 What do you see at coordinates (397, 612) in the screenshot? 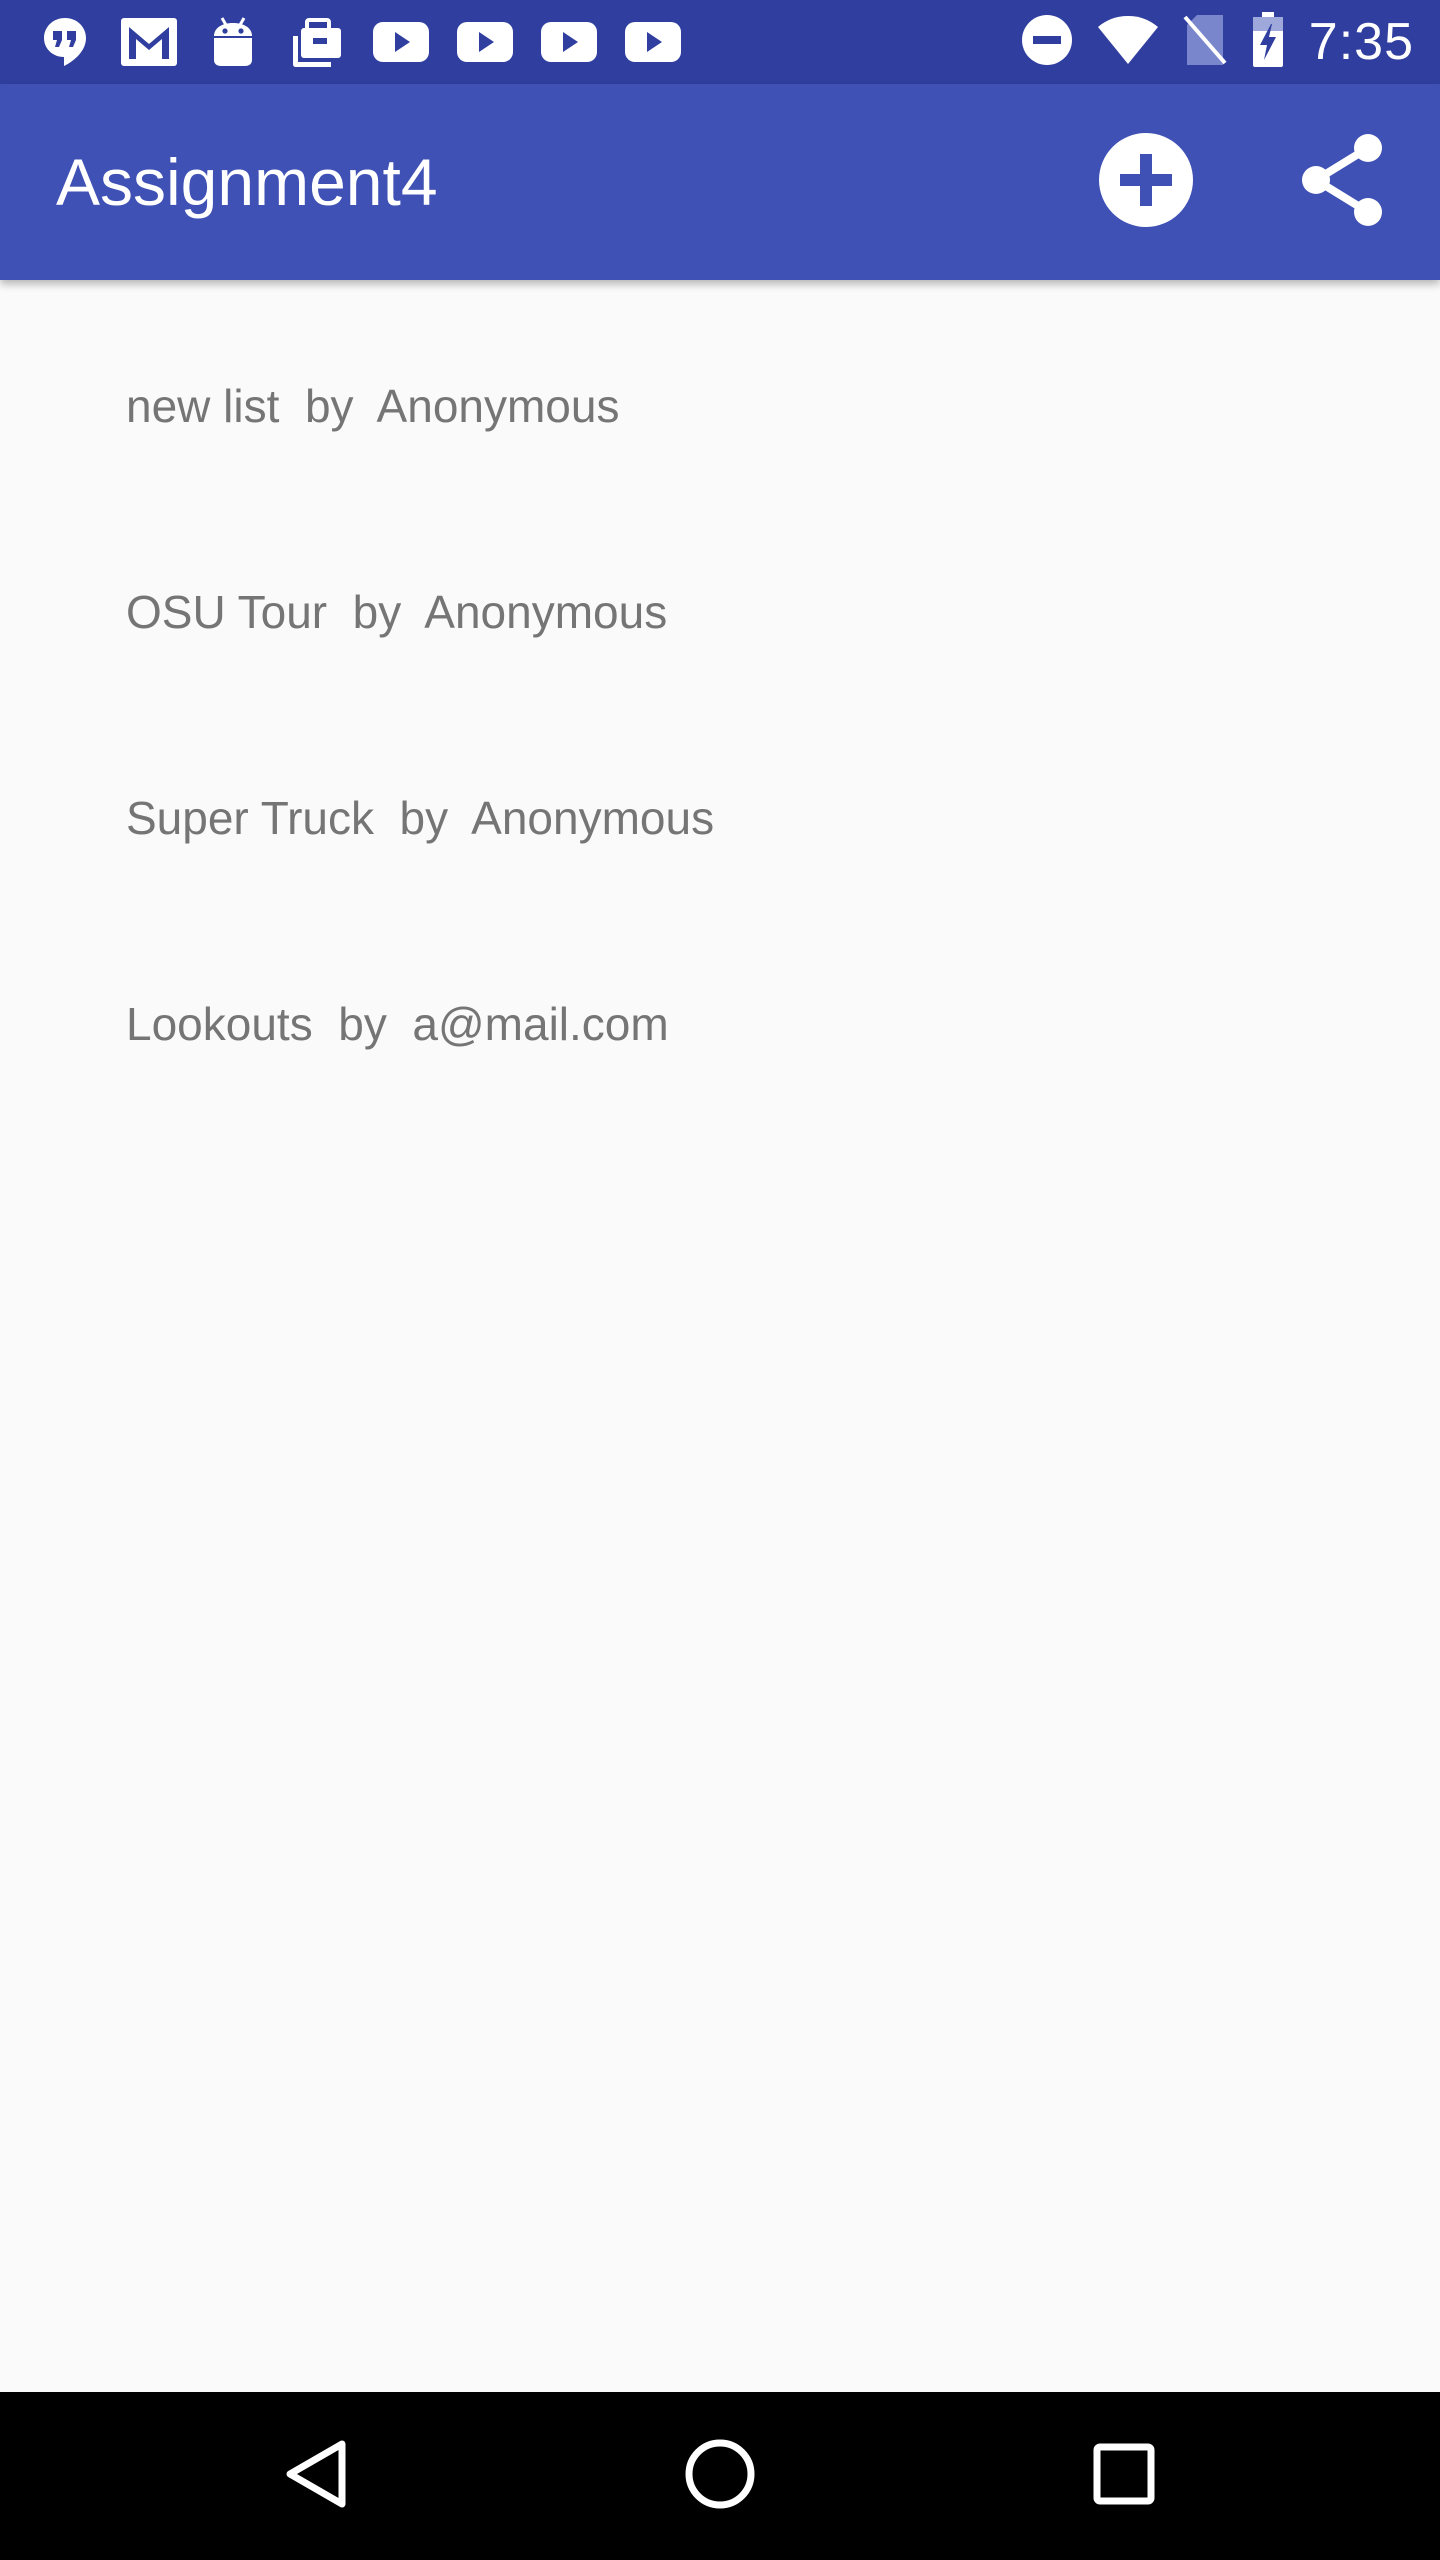
I see `list-item-label: OSU Tour by Anonymous` at bounding box center [397, 612].